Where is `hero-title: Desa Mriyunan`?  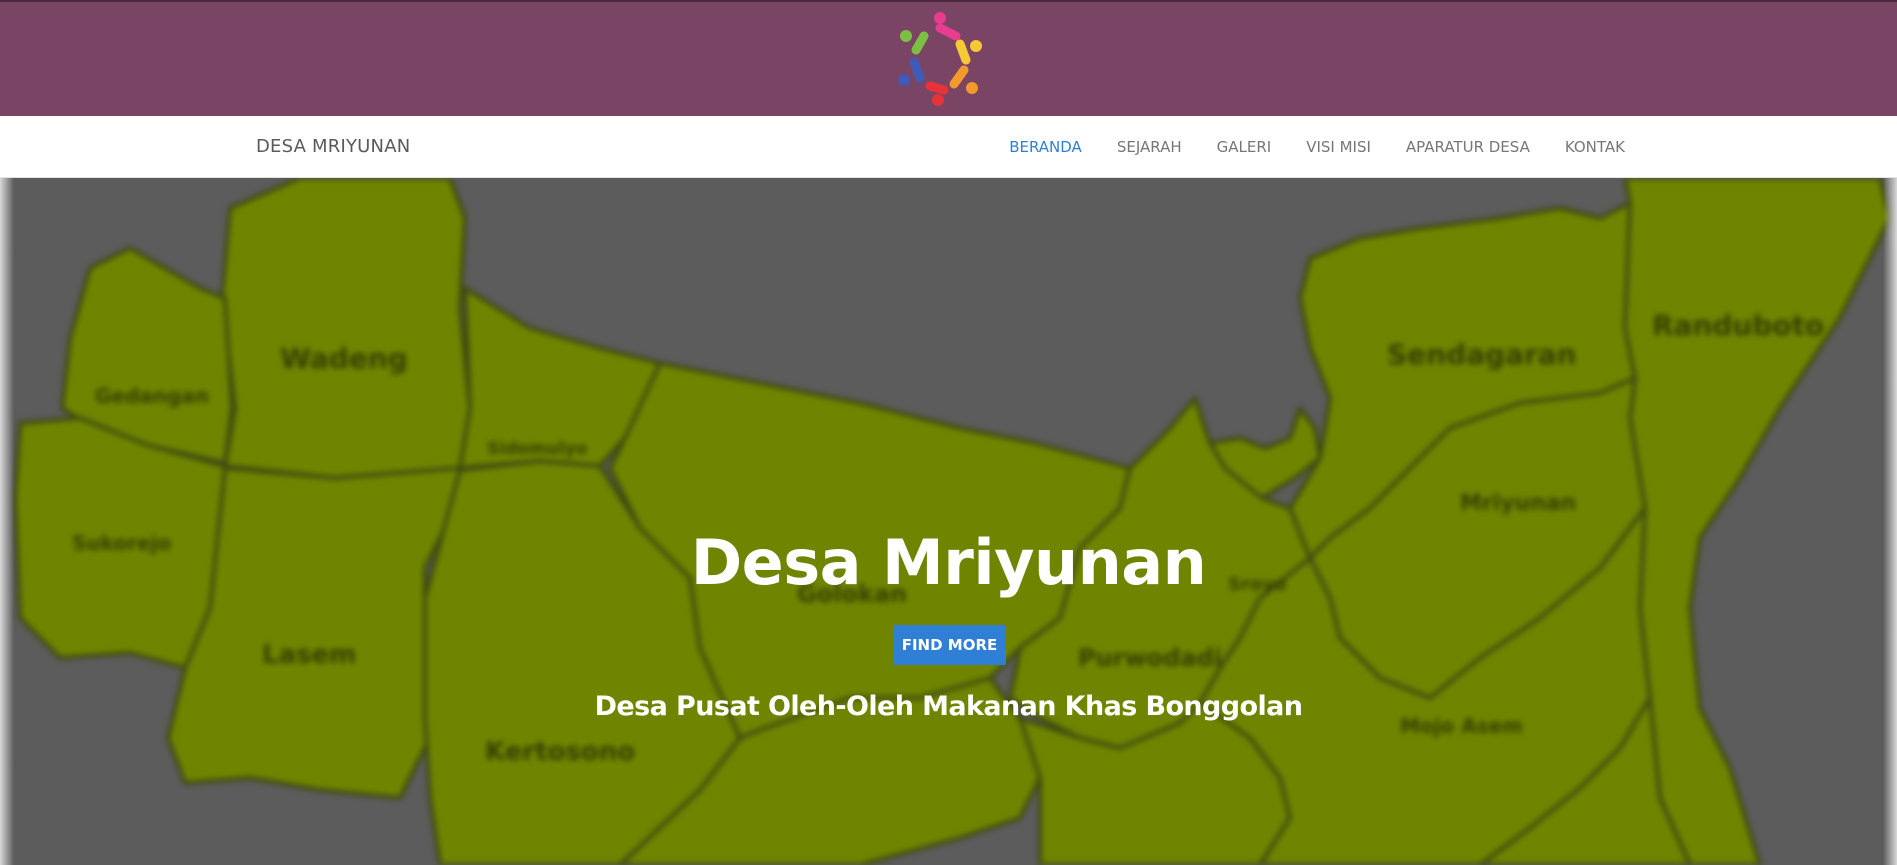
hero-title: Desa Mriyunan is located at coordinates (948, 562).